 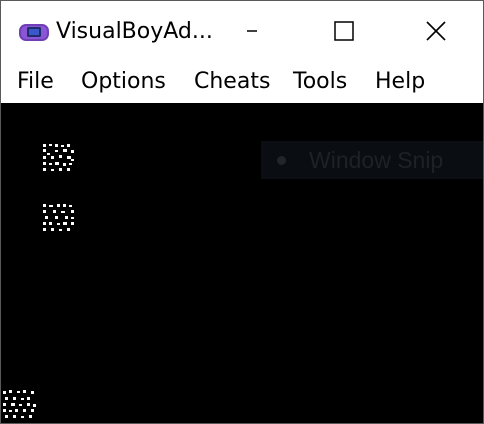 I want to click on record-dot-icon, so click(x=281, y=160).